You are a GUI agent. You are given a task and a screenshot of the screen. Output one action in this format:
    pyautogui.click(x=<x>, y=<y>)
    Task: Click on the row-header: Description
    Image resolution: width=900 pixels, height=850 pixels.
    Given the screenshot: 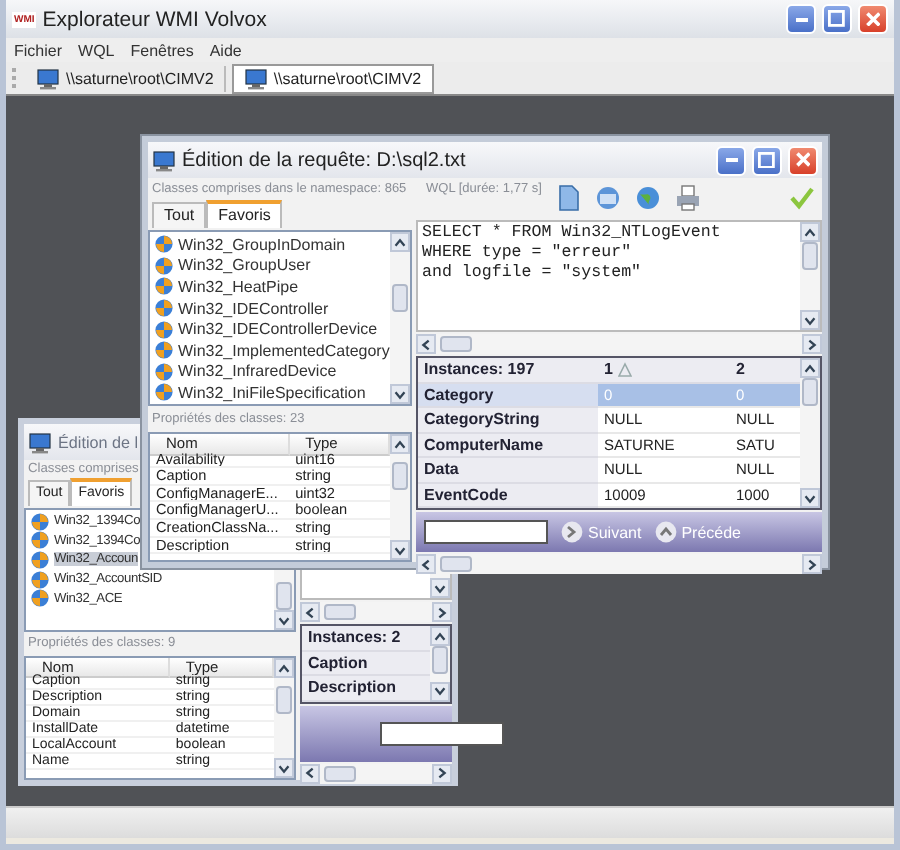 What is the action you would take?
    pyautogui.click(x=366, y=688)
    